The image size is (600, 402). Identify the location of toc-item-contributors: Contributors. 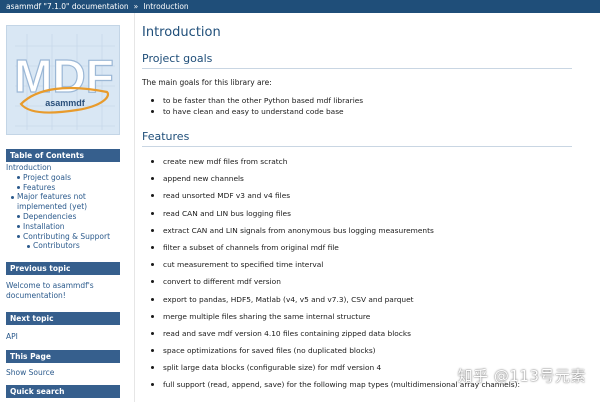
(63, 246).